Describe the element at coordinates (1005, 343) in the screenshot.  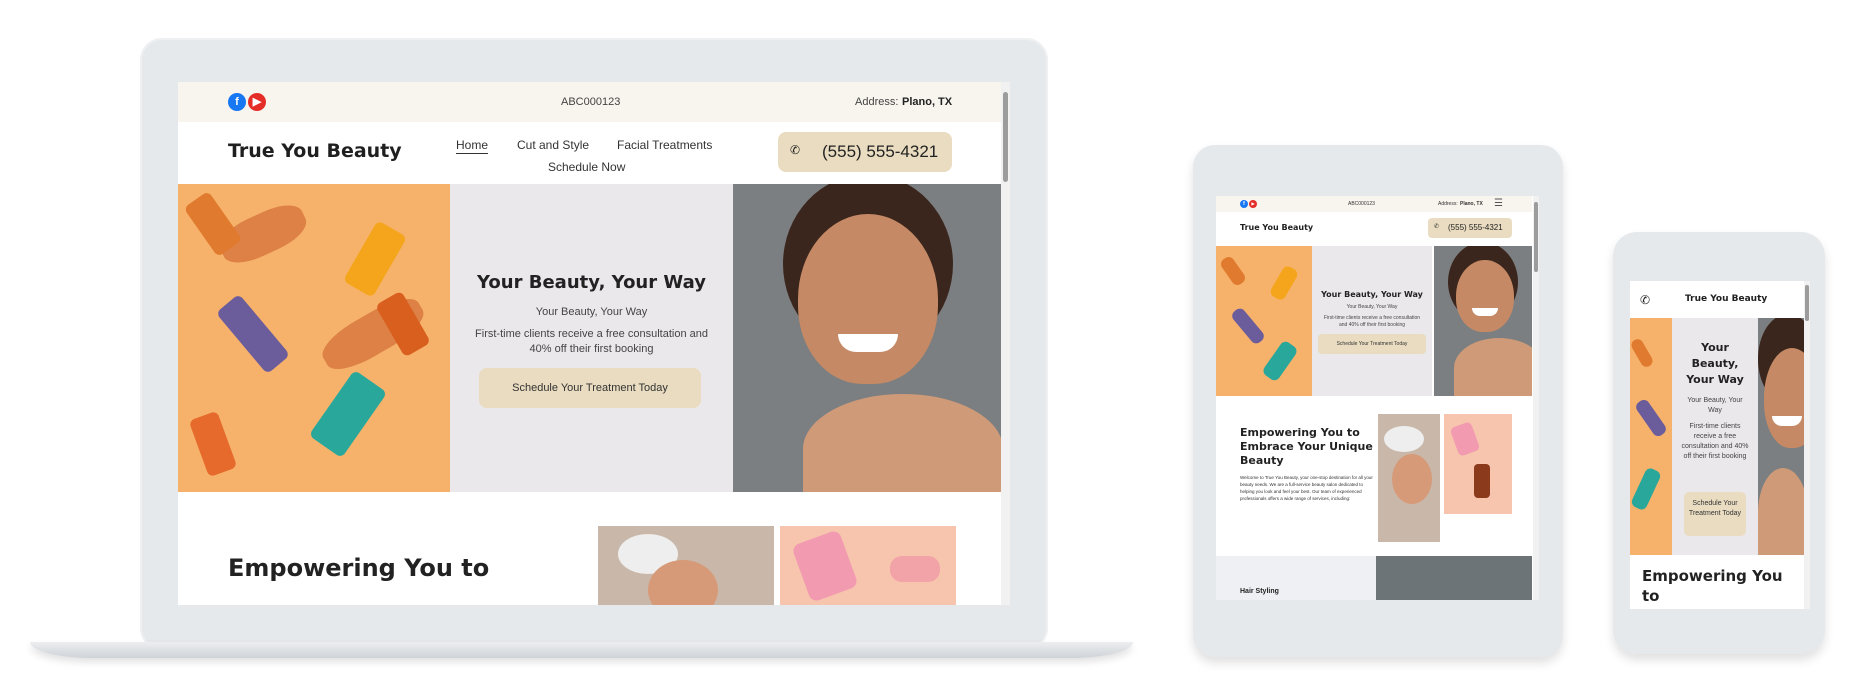
I see `laptop-scrollbar` at that location.